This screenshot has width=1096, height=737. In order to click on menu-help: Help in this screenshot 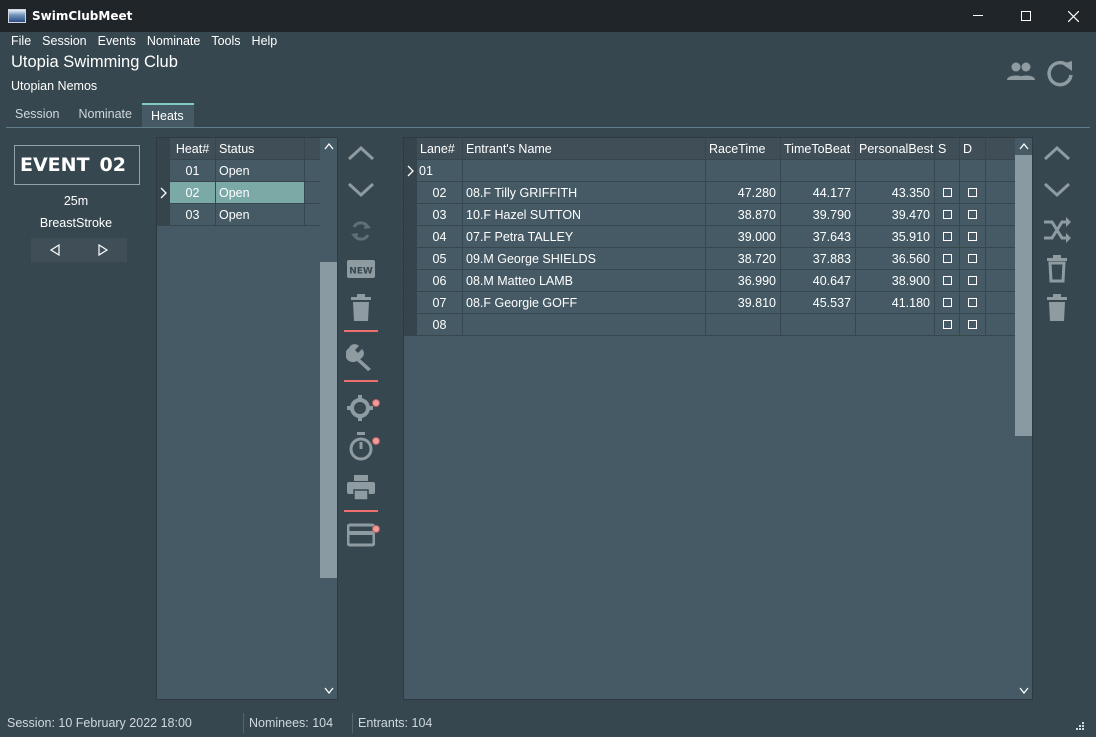, I will do `click(265, 43)`.